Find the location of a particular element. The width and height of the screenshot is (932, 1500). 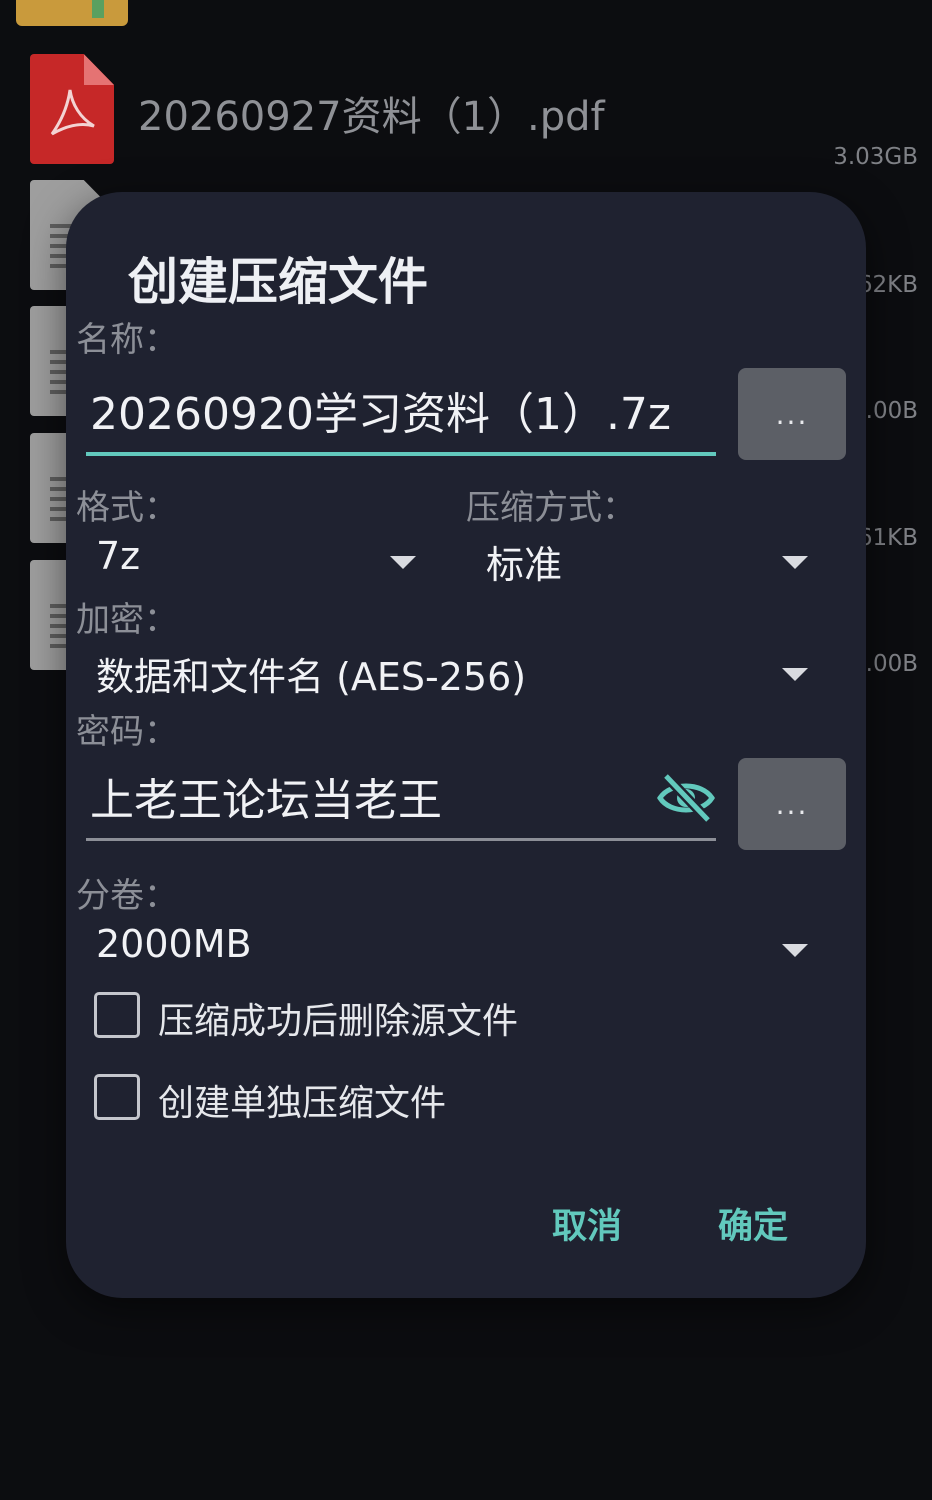

archive-name-value: 20260920学习资料（1）.7z is located at coordinates (381, 414).